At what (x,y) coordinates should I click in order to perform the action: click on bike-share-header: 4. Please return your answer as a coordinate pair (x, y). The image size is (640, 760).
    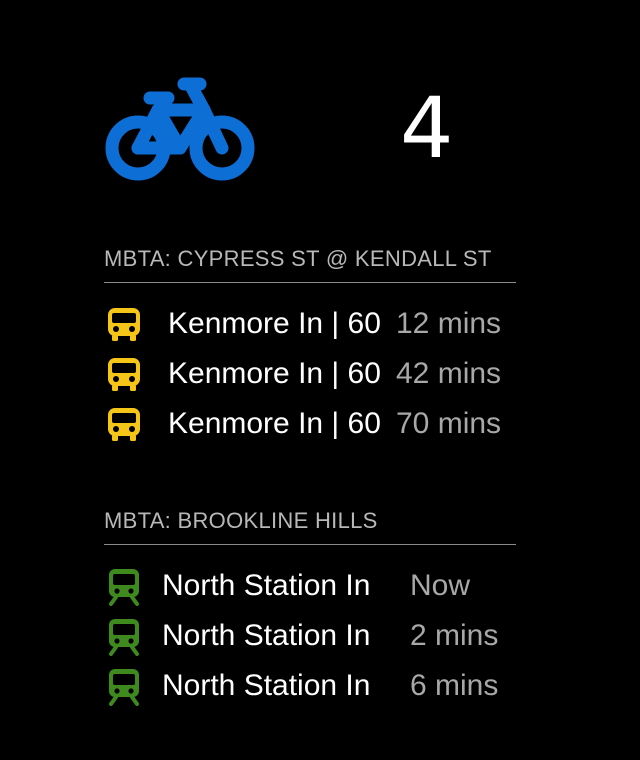
    Looking at the image, I should click on (310, 131).